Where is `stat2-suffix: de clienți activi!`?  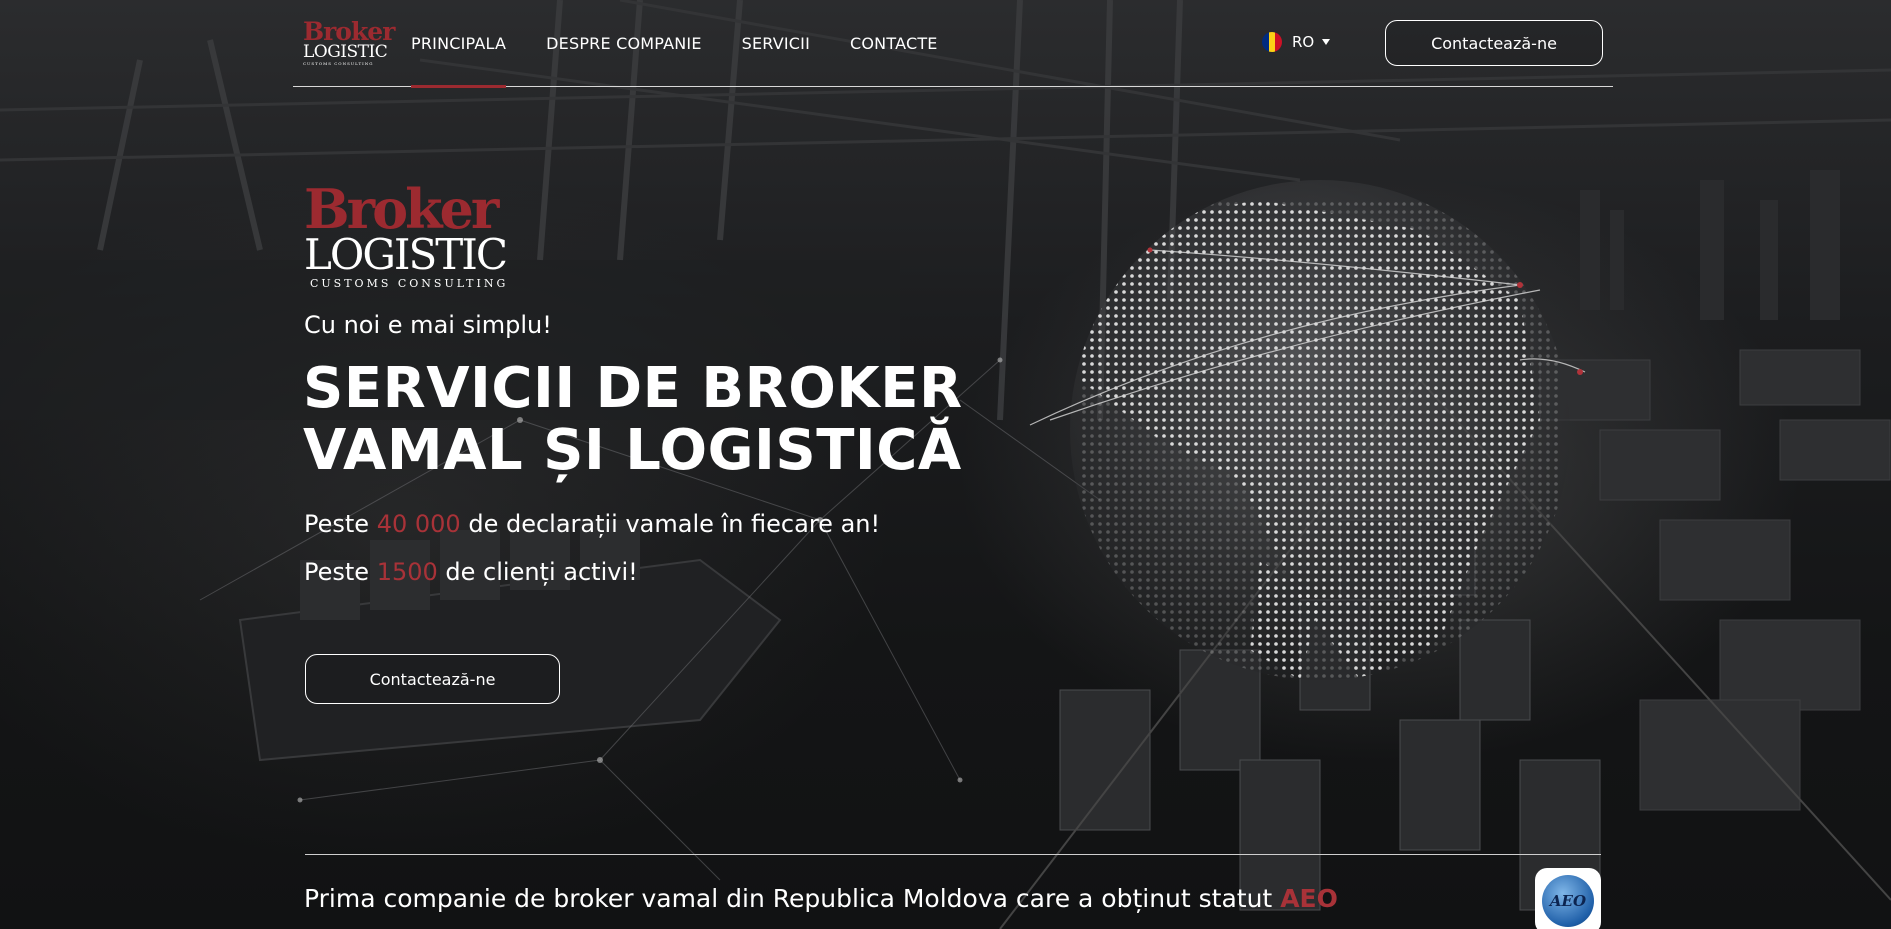 stat2-suffix: de clienți activi! is located at coordinates (541, 572).